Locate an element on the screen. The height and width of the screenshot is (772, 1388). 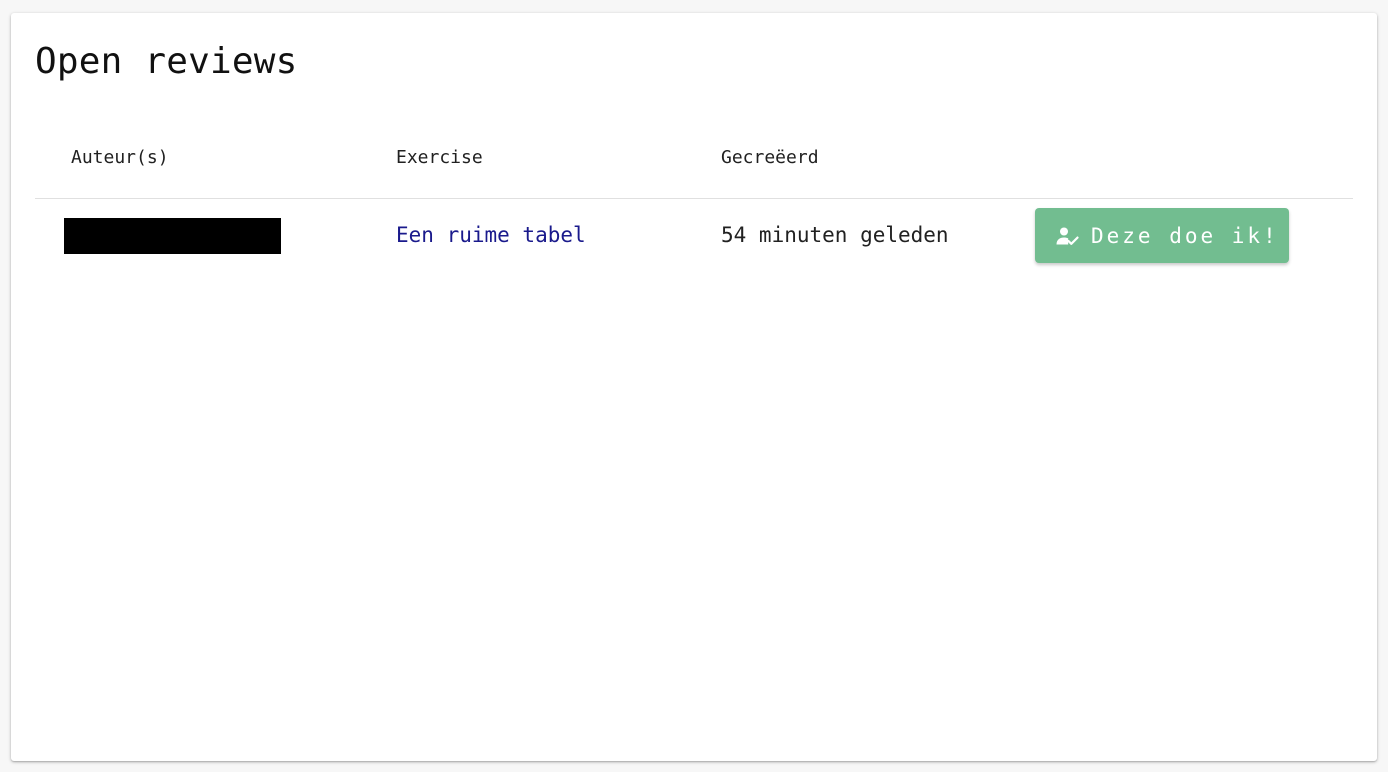
redacted-author is located at coordinates (172, 236).